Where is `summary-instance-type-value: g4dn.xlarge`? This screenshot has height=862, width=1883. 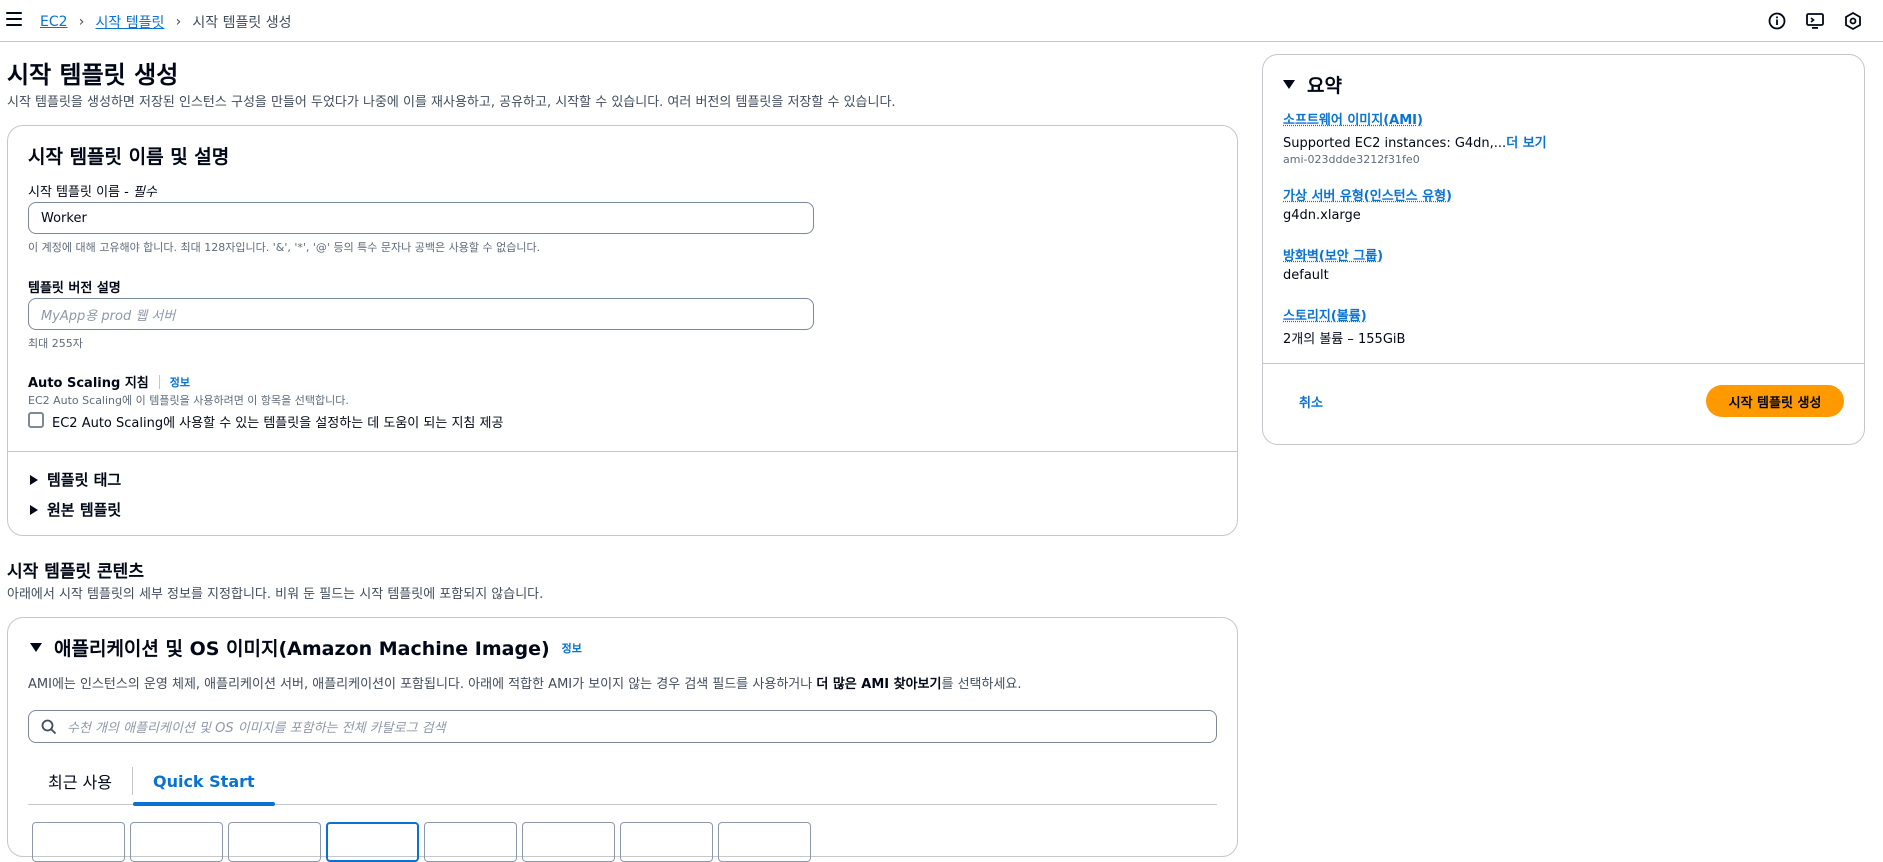 summary-instance-type-value: g4dn.xlarge is located at coordinates (1367, 215).